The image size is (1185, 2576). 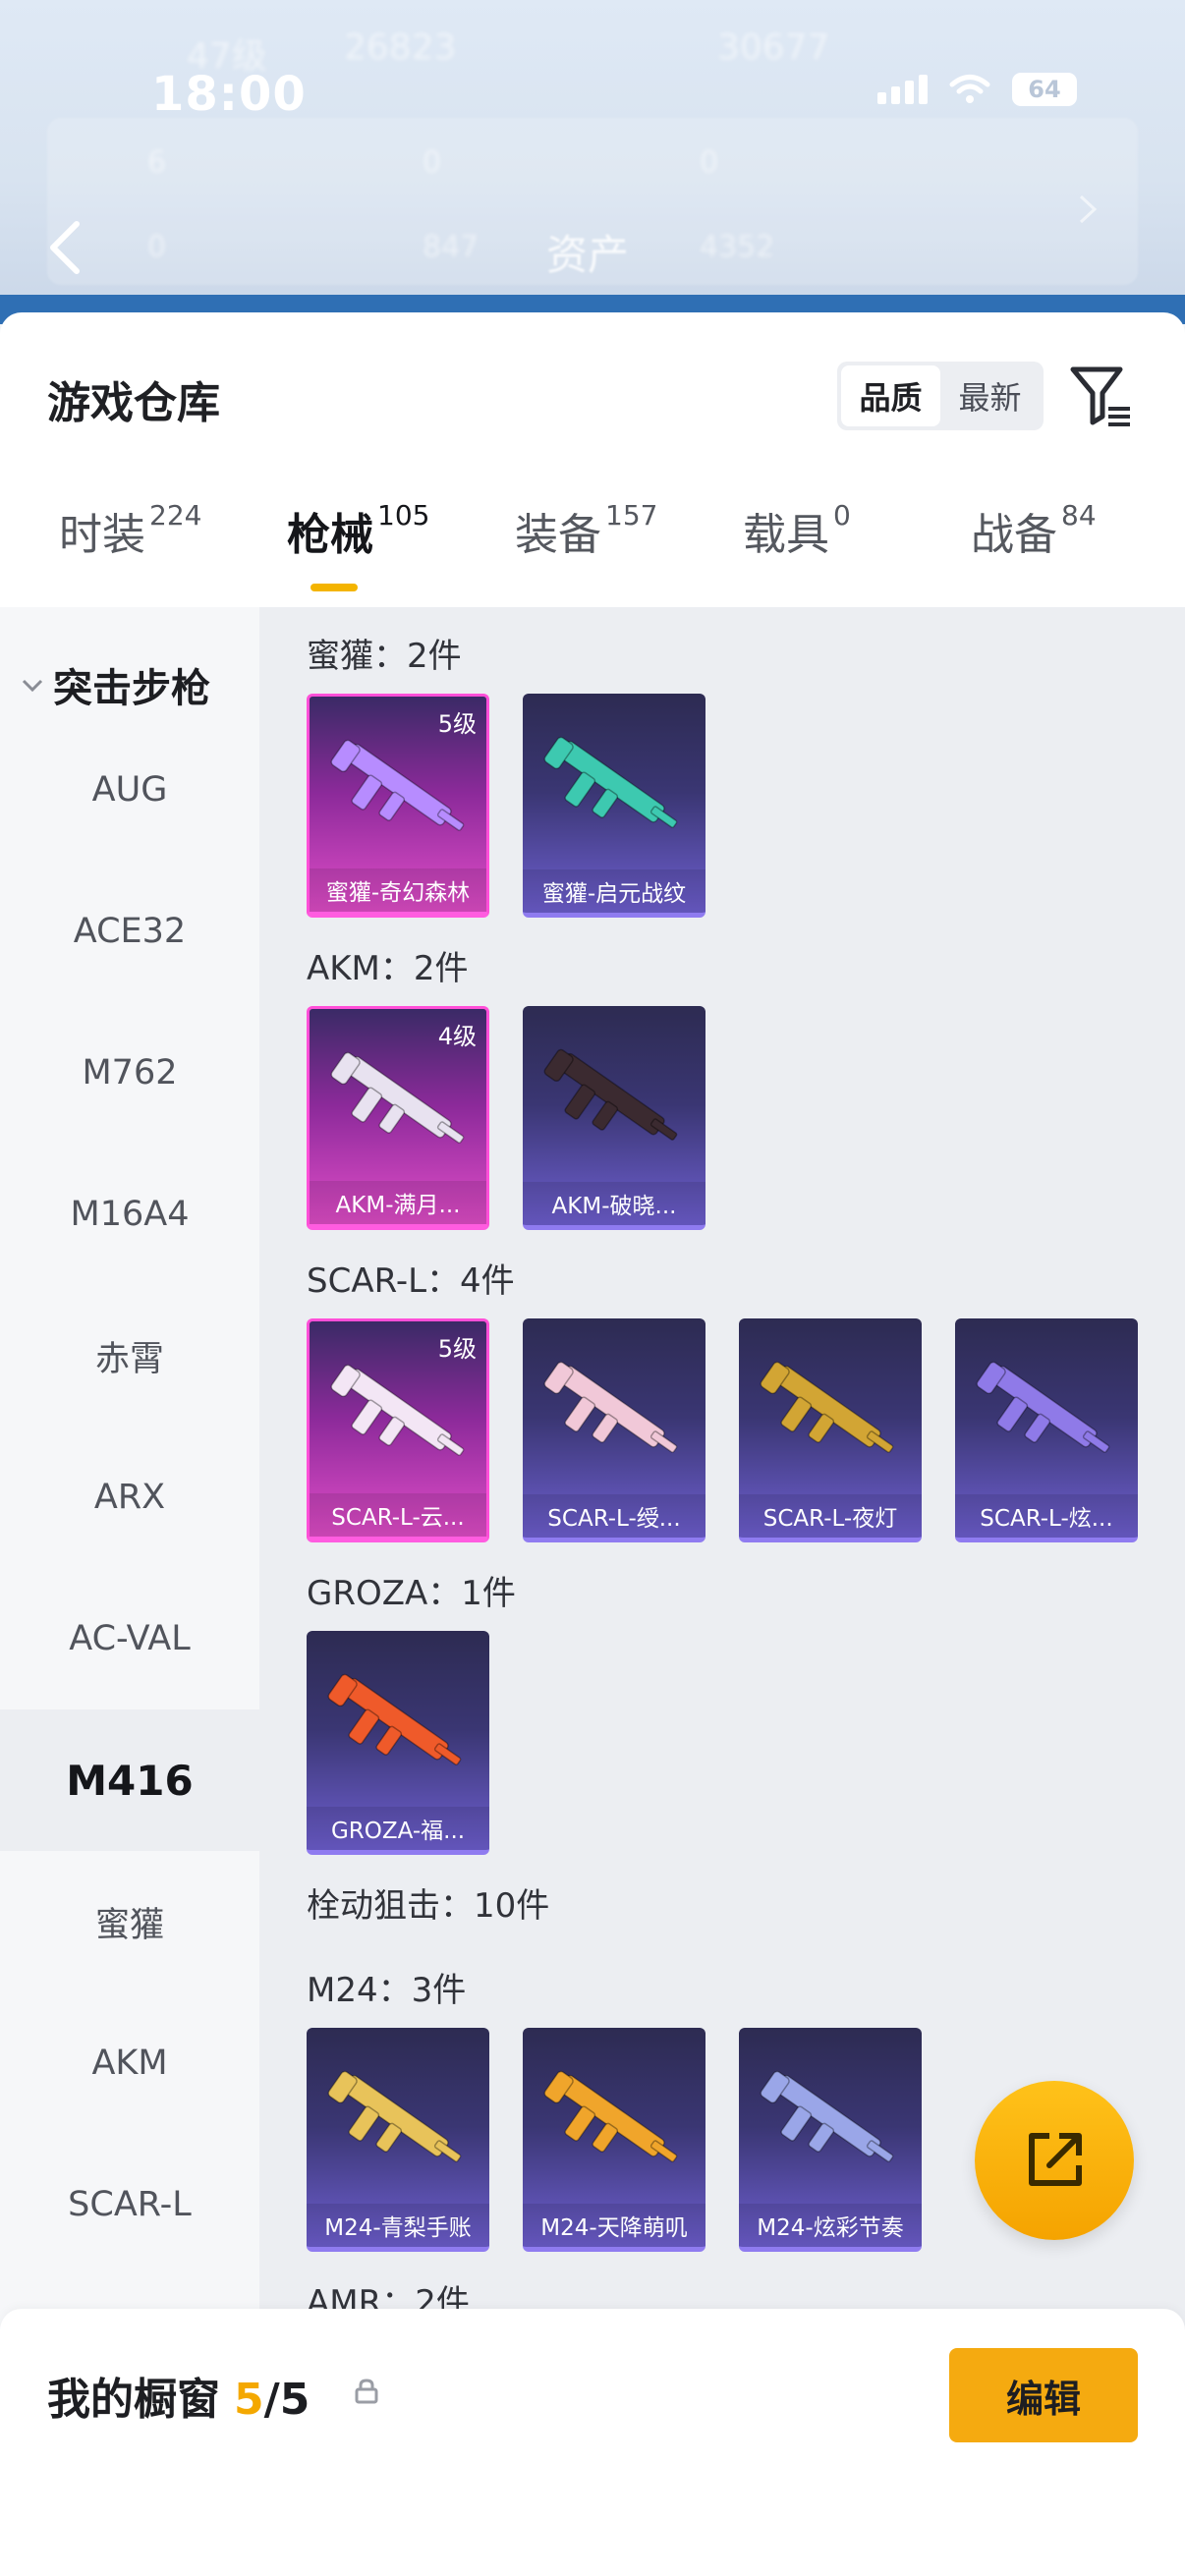 What do you see at coordinates (398, 2225) in the screenshot?
I see `weapon-name: M24-青梨手账` at bounding box center [398, 2225].